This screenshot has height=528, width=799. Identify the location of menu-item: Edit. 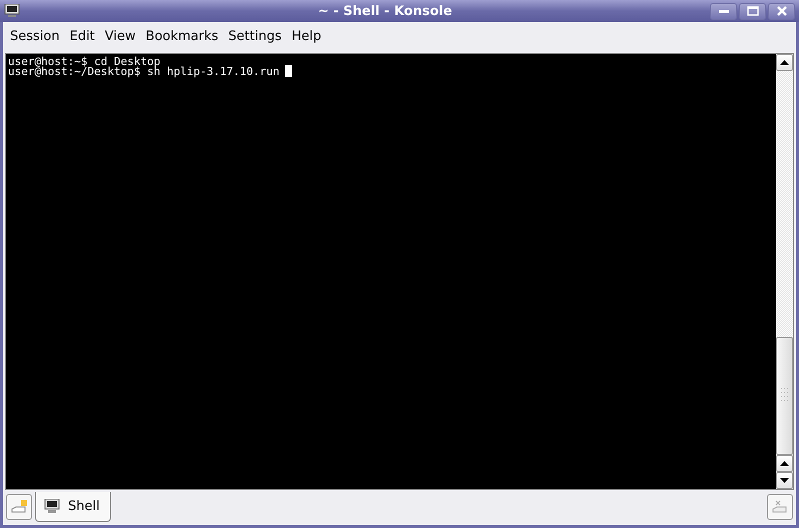
(82, 36).